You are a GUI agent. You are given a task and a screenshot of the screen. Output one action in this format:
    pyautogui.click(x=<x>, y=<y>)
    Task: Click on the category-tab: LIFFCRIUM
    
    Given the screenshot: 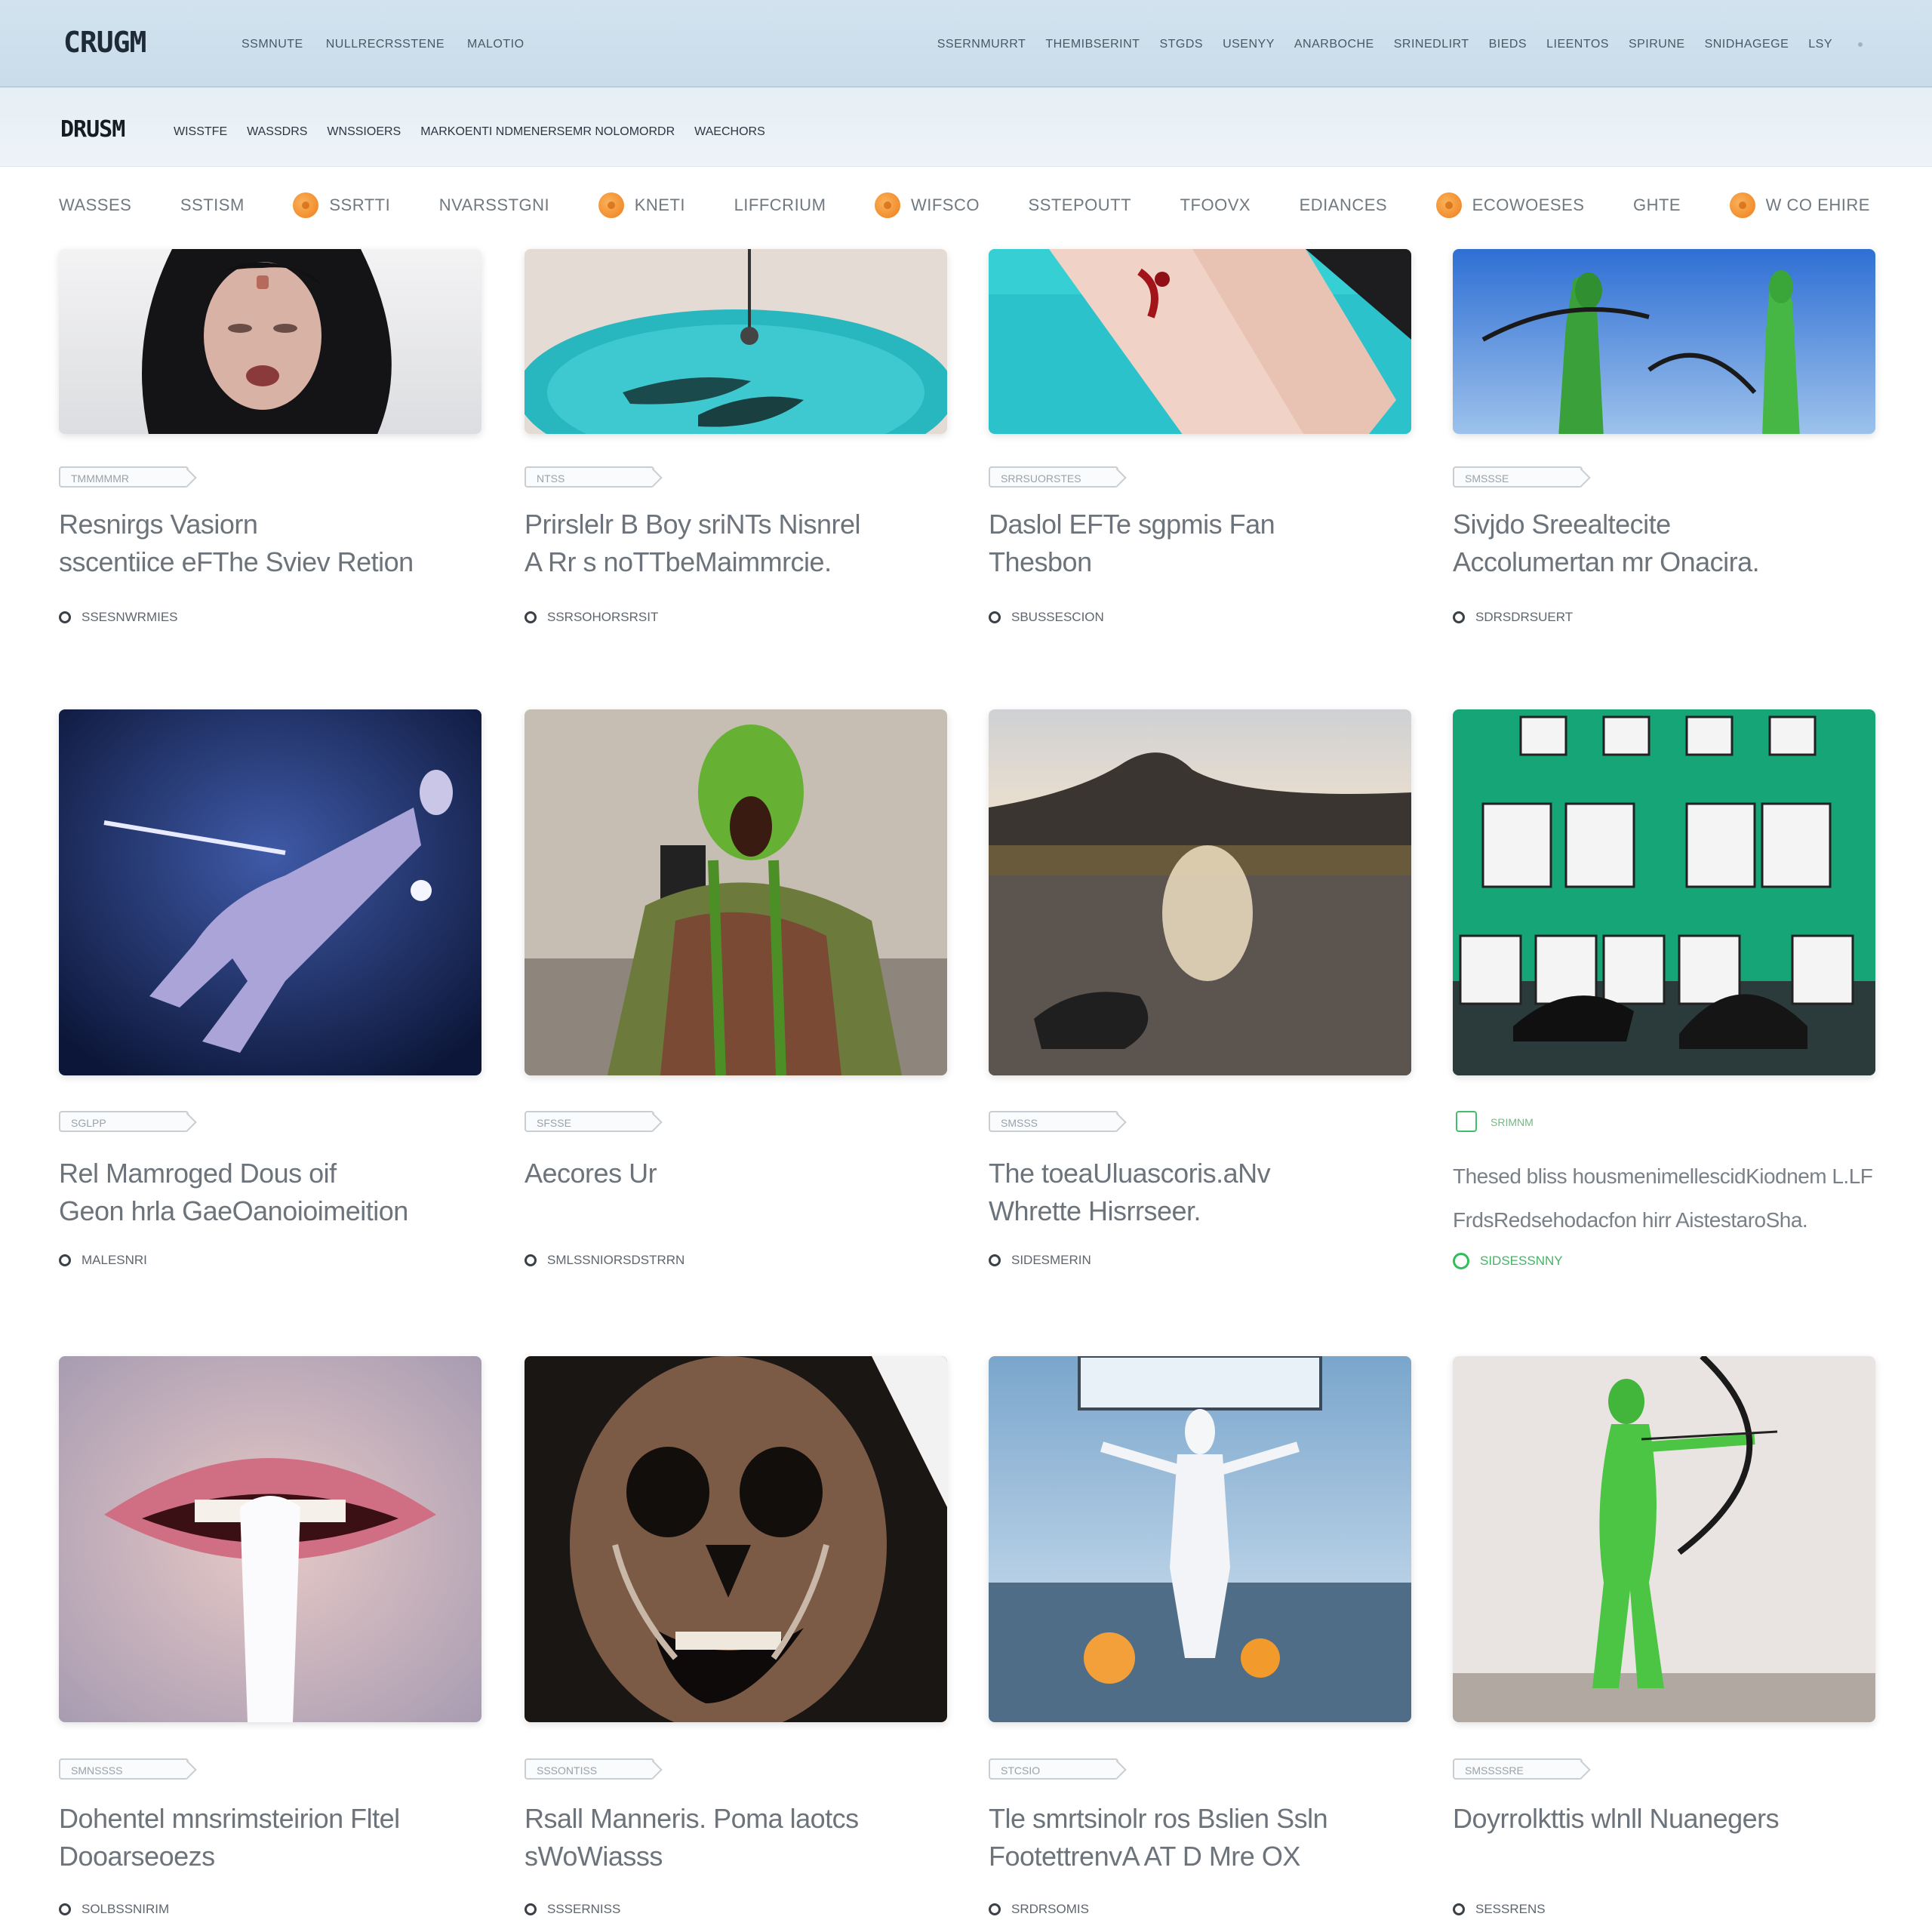 What is the action you would take?
    pyautogui.click(x=780, y=205)
    